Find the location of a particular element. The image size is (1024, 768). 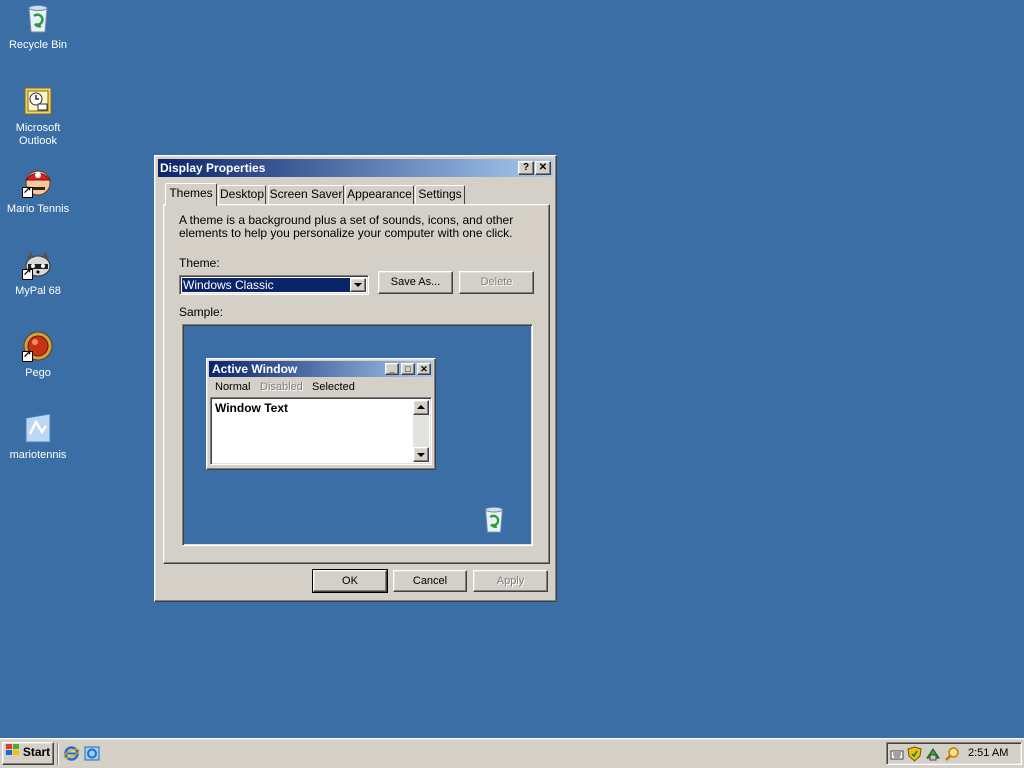

delete-button: Delete is located at coordinates (496, 282).